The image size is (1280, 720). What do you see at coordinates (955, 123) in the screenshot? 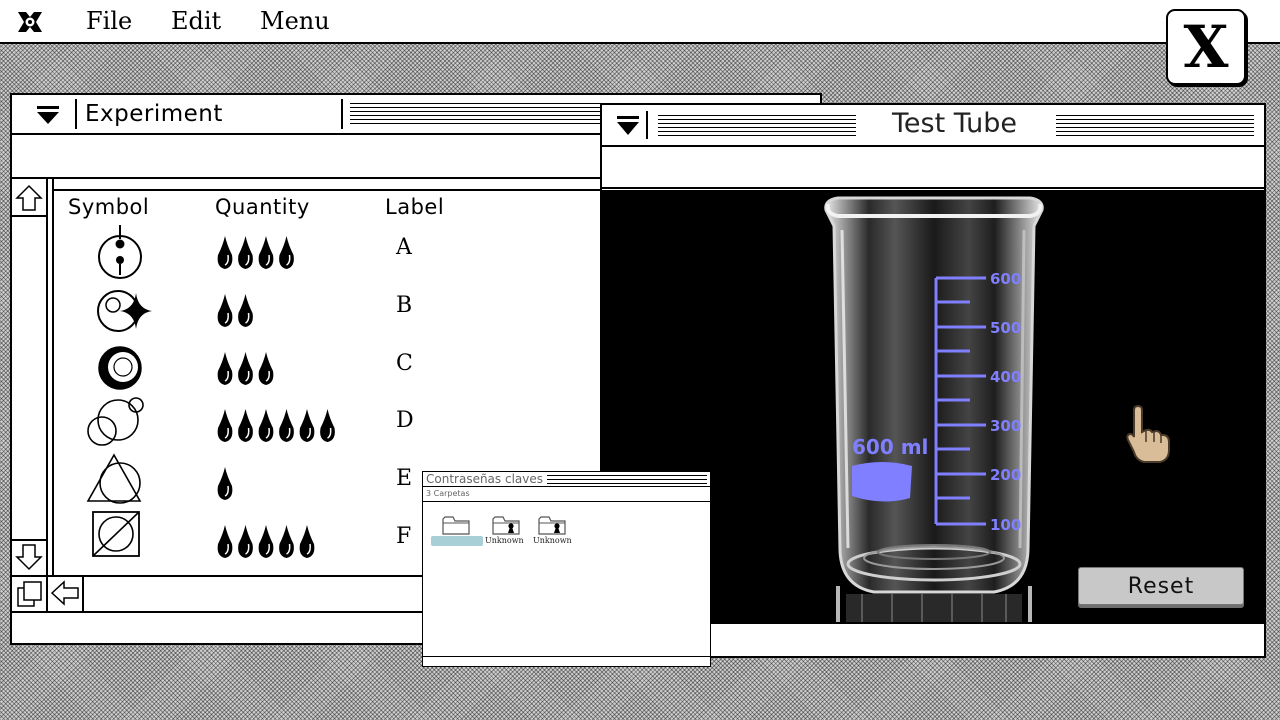
I see `test-tube-title: Test Tube` at bounding box center [955, 123].